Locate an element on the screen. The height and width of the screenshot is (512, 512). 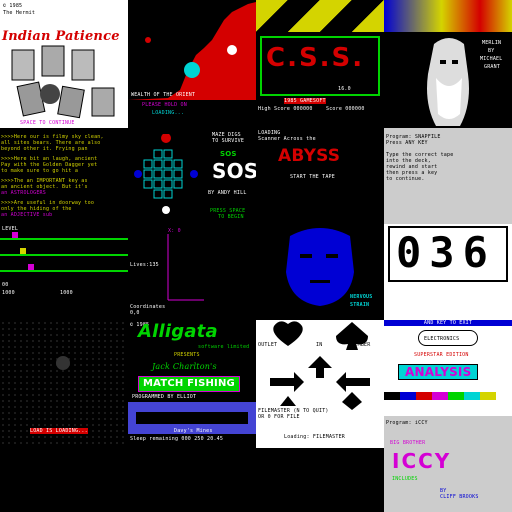
portrait-title-2: STRAIN is located at coordinates (360, 305).